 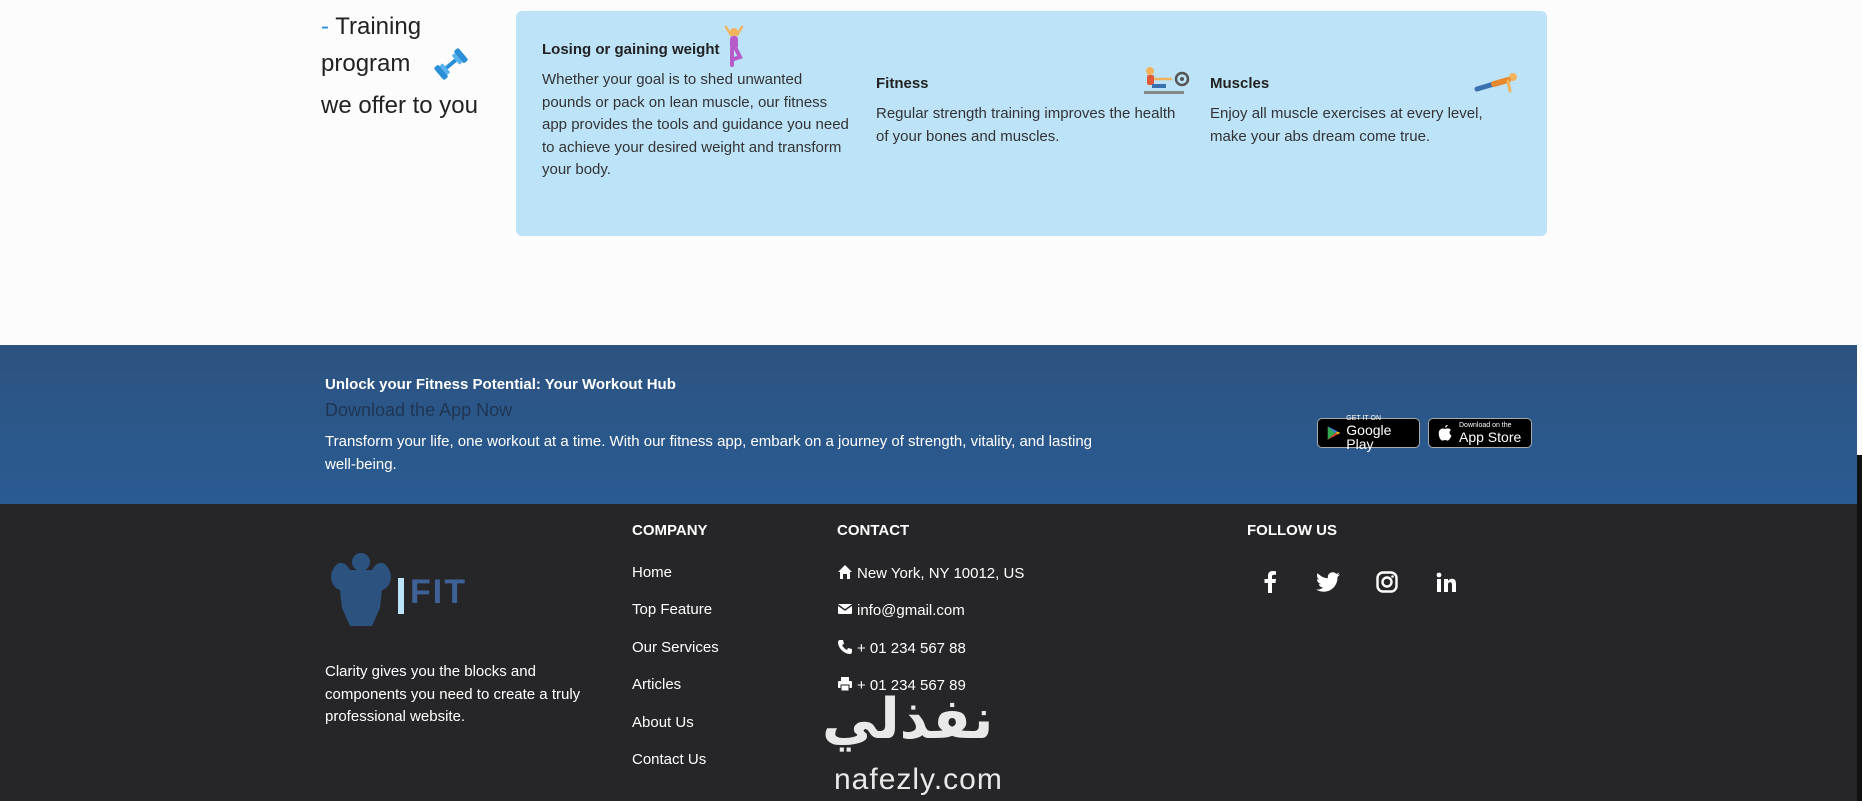 I want to click on plank-exercise-icon, so click(x=1495, y=83).